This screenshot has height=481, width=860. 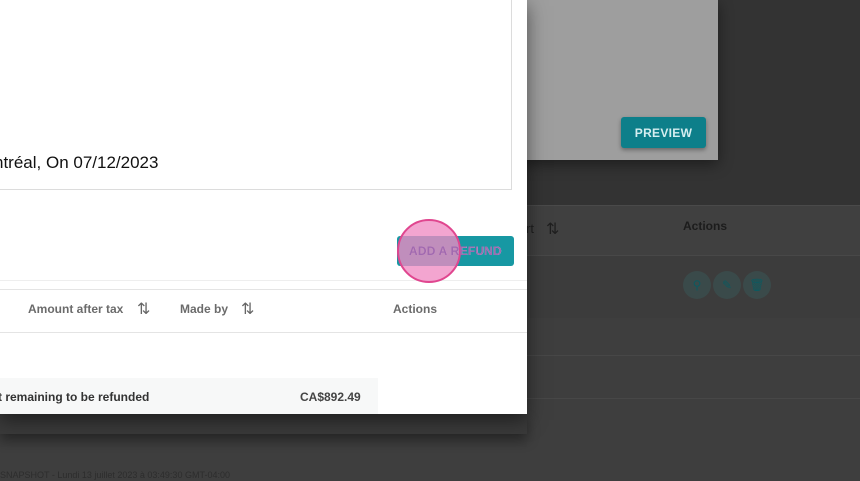 What do you see at coordinates (263, 424) in the screenshot?
I see `dialog-shadow` at bounding box center [263, 424].